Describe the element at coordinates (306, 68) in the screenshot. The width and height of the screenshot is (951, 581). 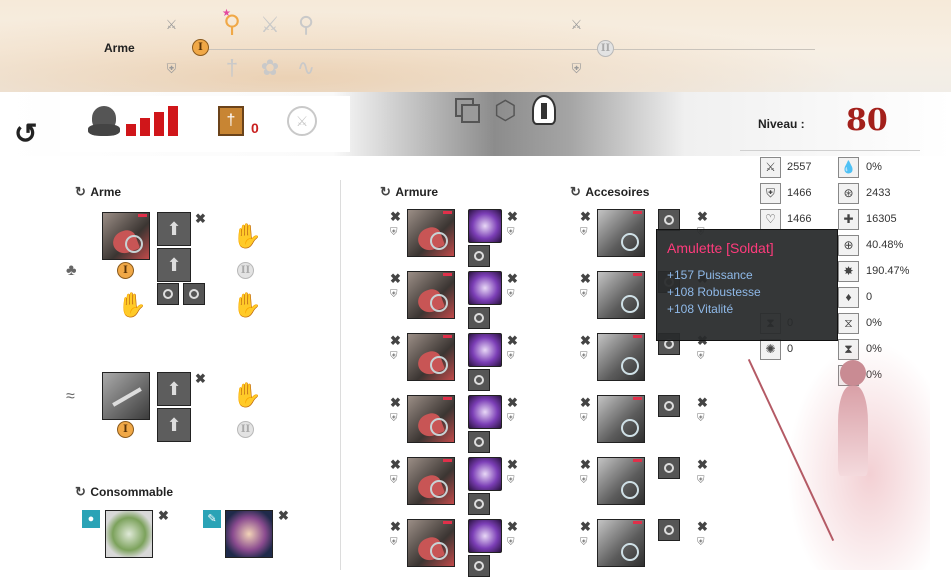
I see `horn-icon: ∿` at that location.